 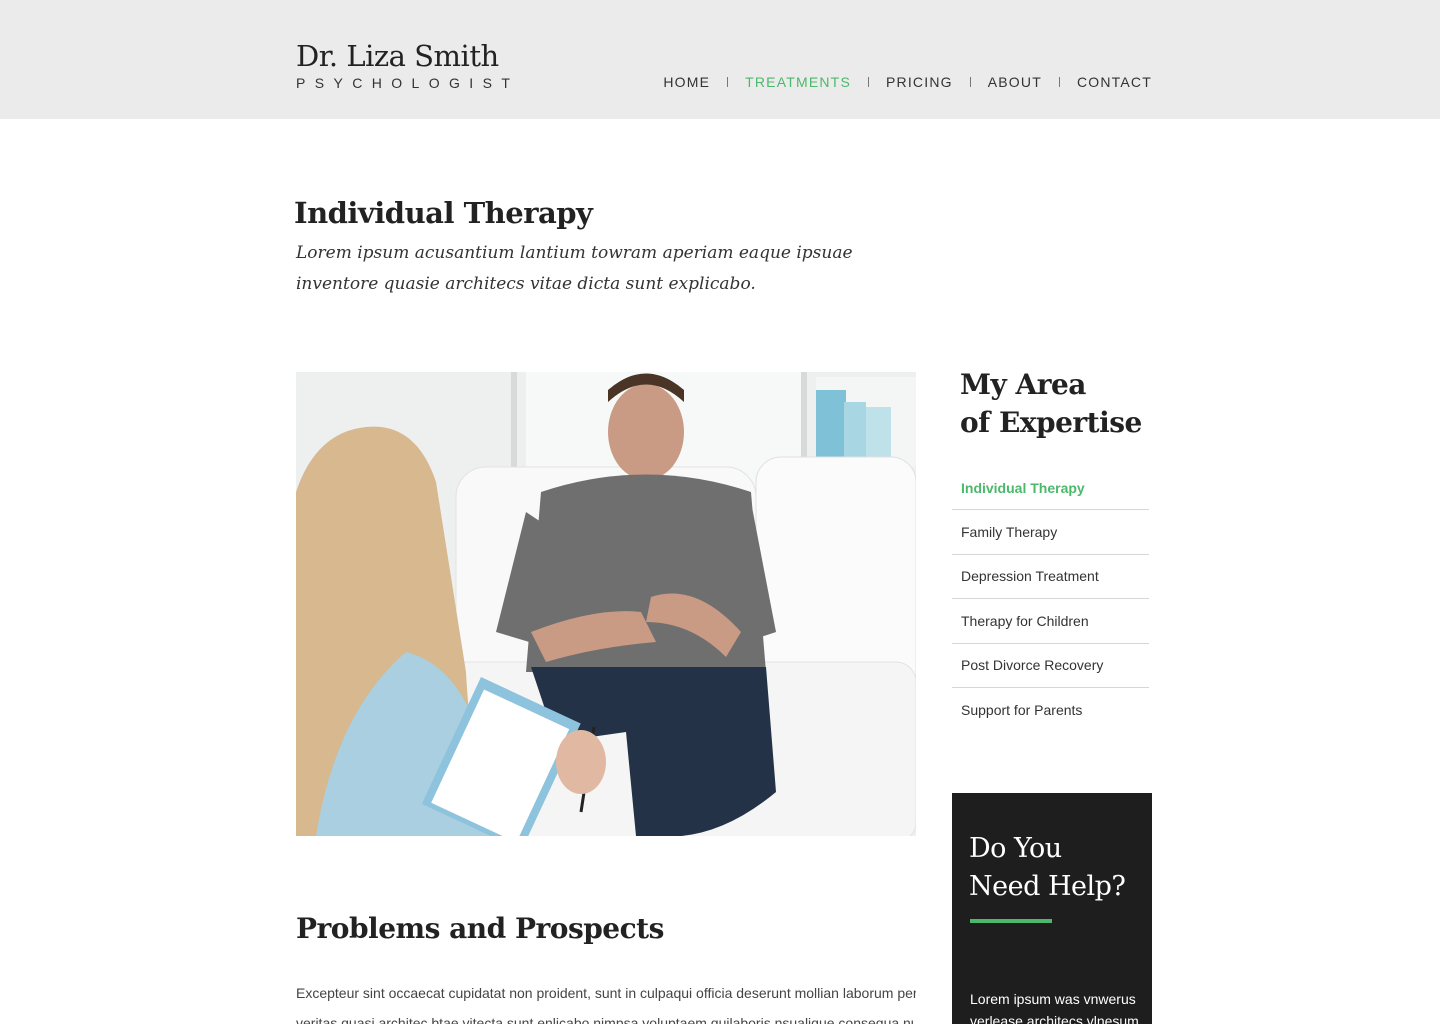 I want to click on logo-subtitle: PSYCHOLOGIST, so click(x=408, y=83).